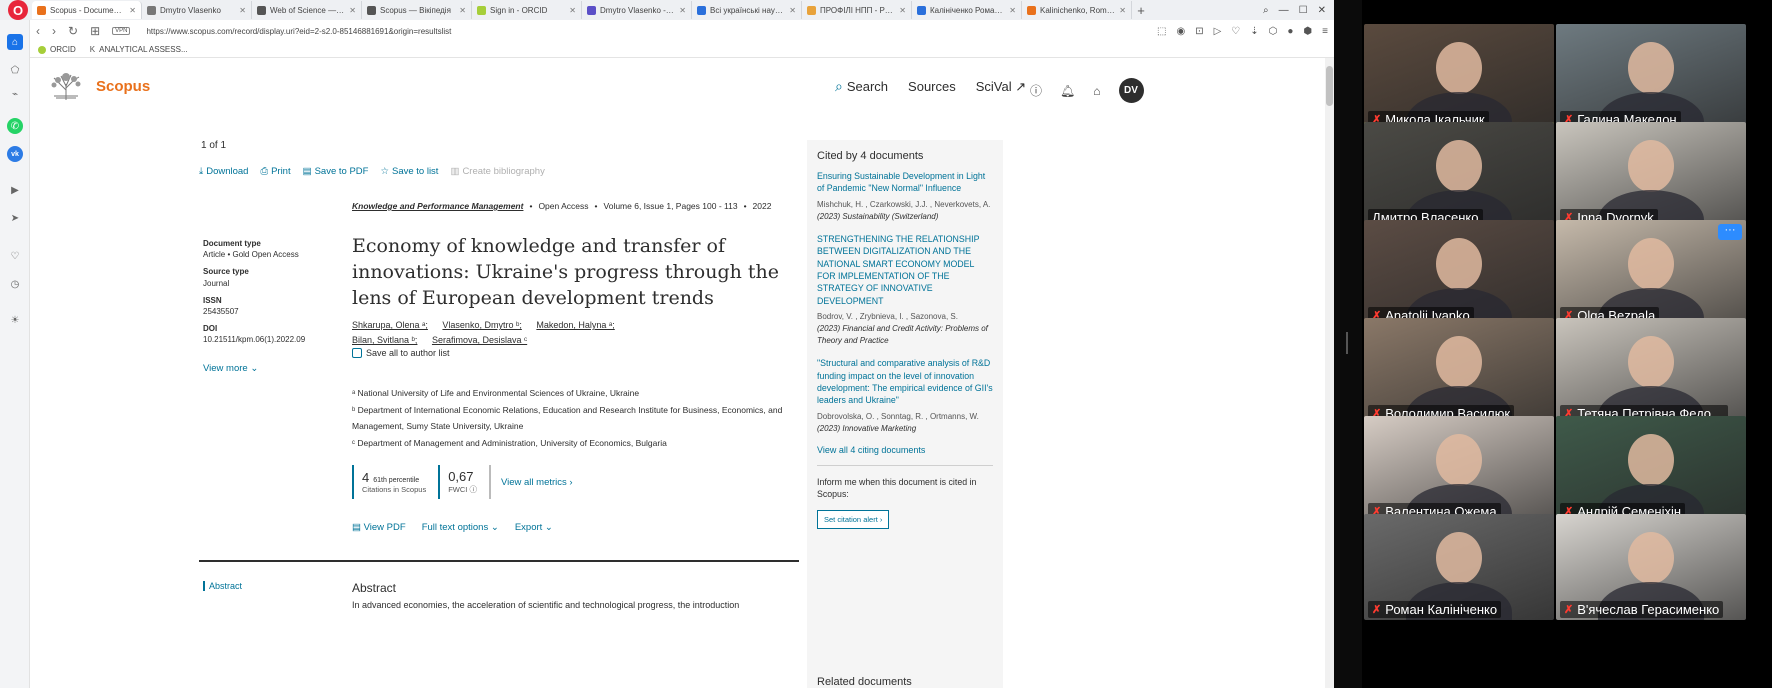 Image resolution: width=1772 pixels, height=688 pixels. I want to click on view-more-link: View more ⌄, so click(230, 368).